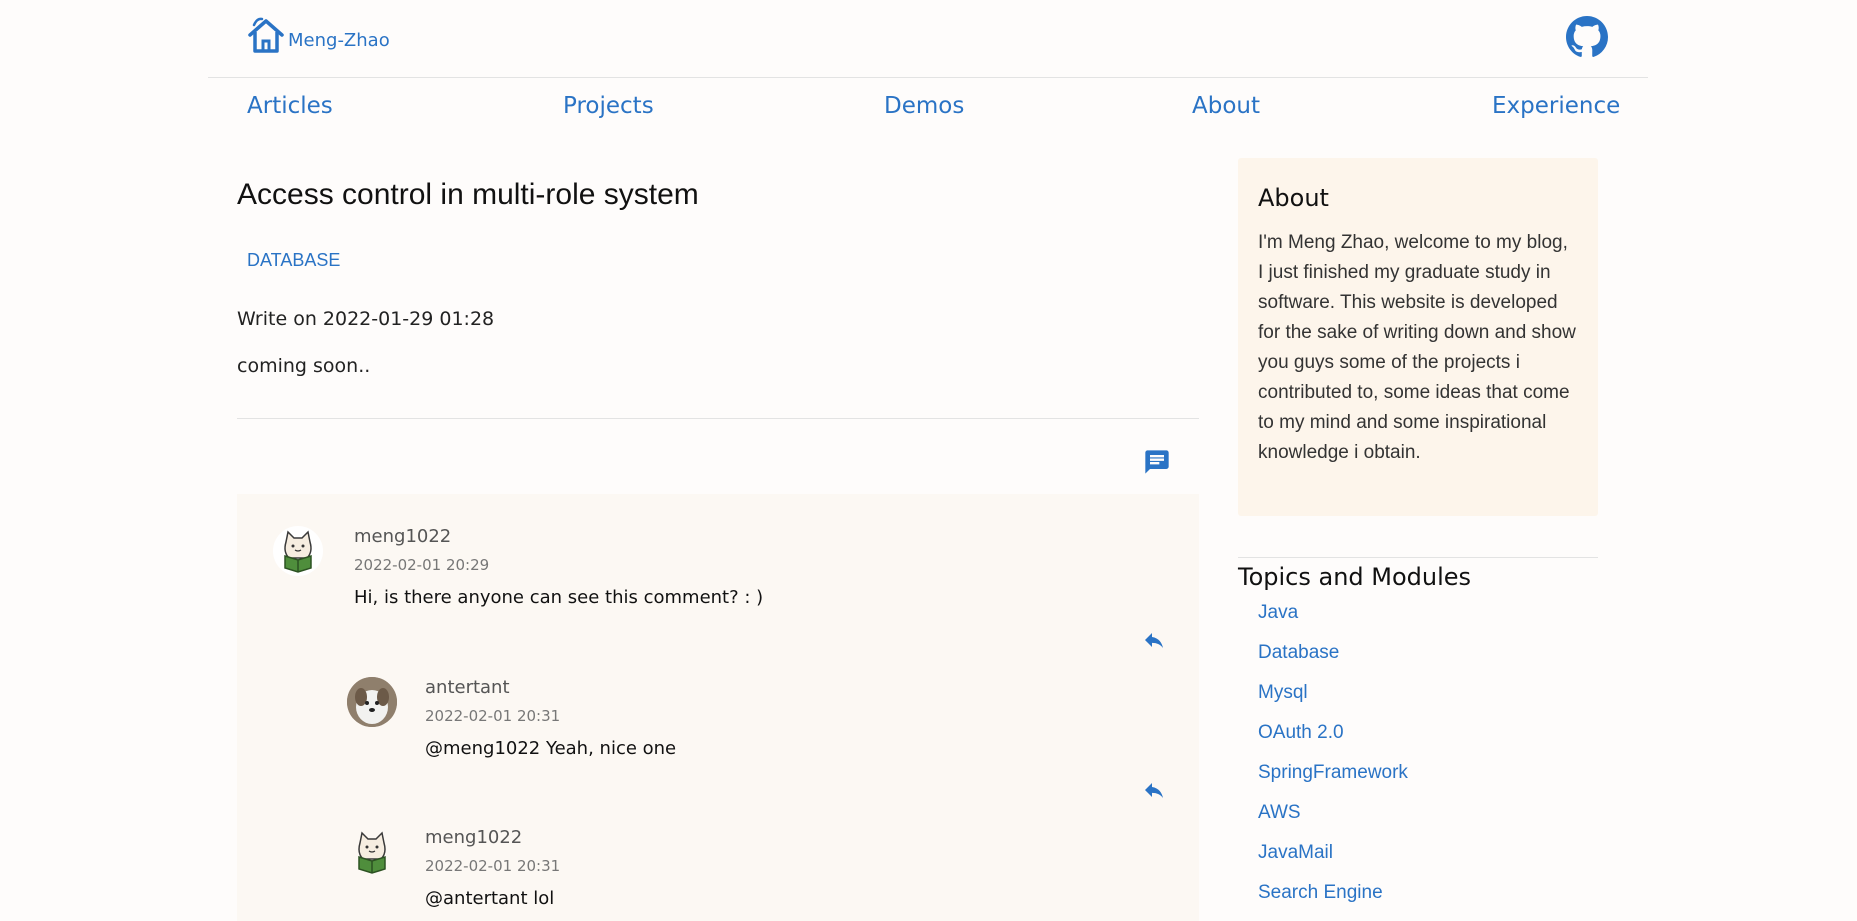 Image resolution: width=1857 pixels, height=921 pixels. Describe the element at coordinates (718, 857) in the screenshot. I see `comment-item: meng1022 2022-02-01 20:31 @antertant lol` at that location.